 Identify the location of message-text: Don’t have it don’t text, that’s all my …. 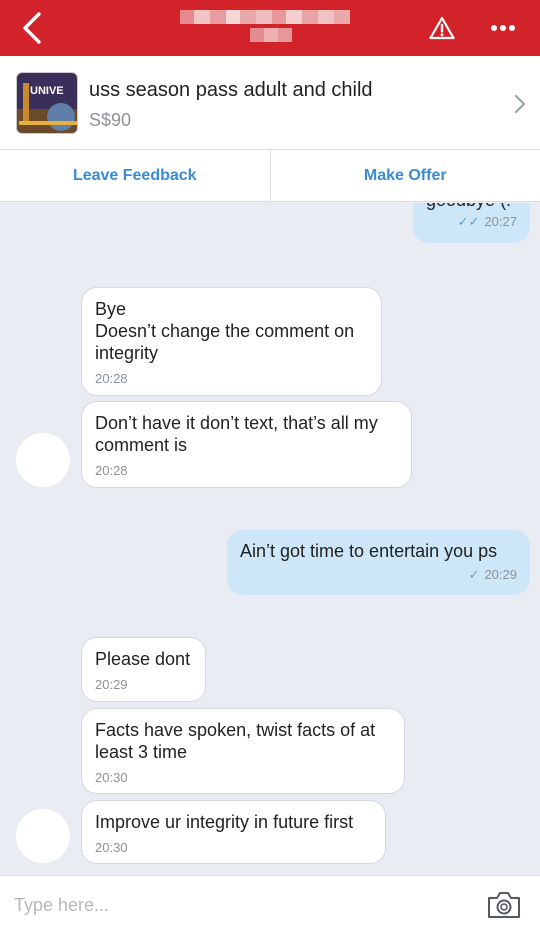
(236, 434).